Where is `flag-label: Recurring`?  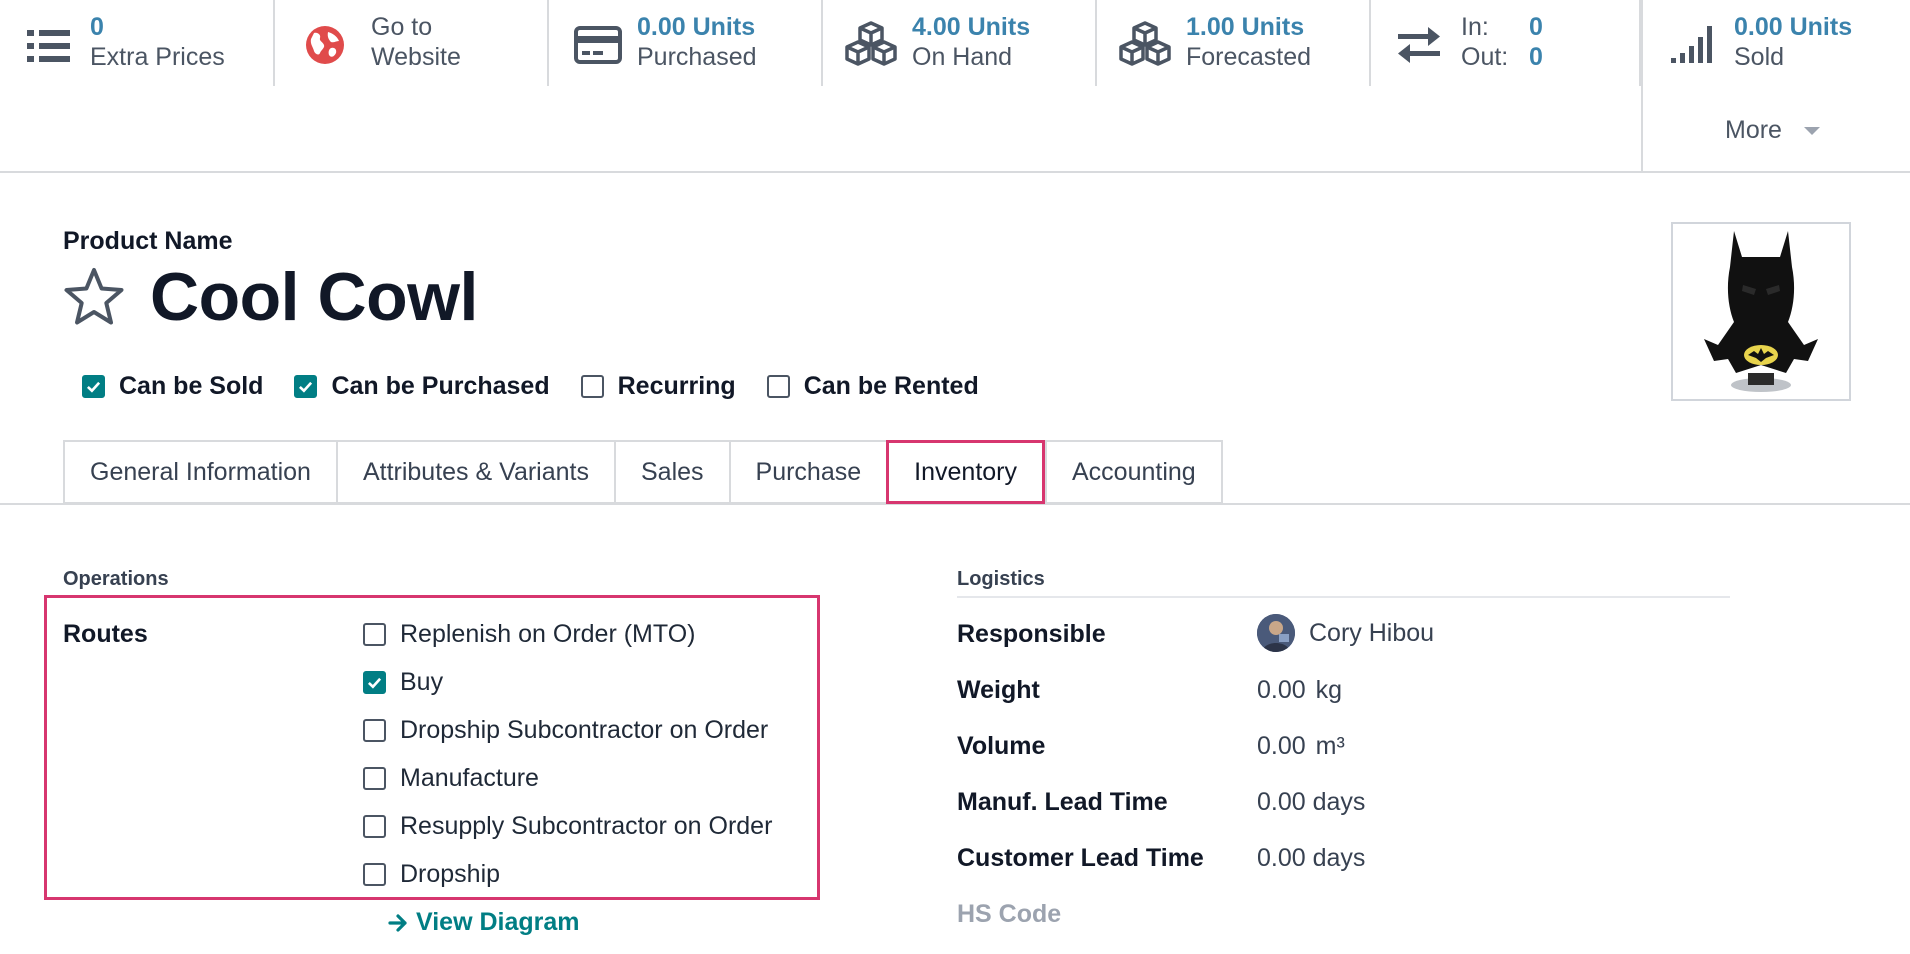 flag-label: Recurring is located at coordinates (676, 386).